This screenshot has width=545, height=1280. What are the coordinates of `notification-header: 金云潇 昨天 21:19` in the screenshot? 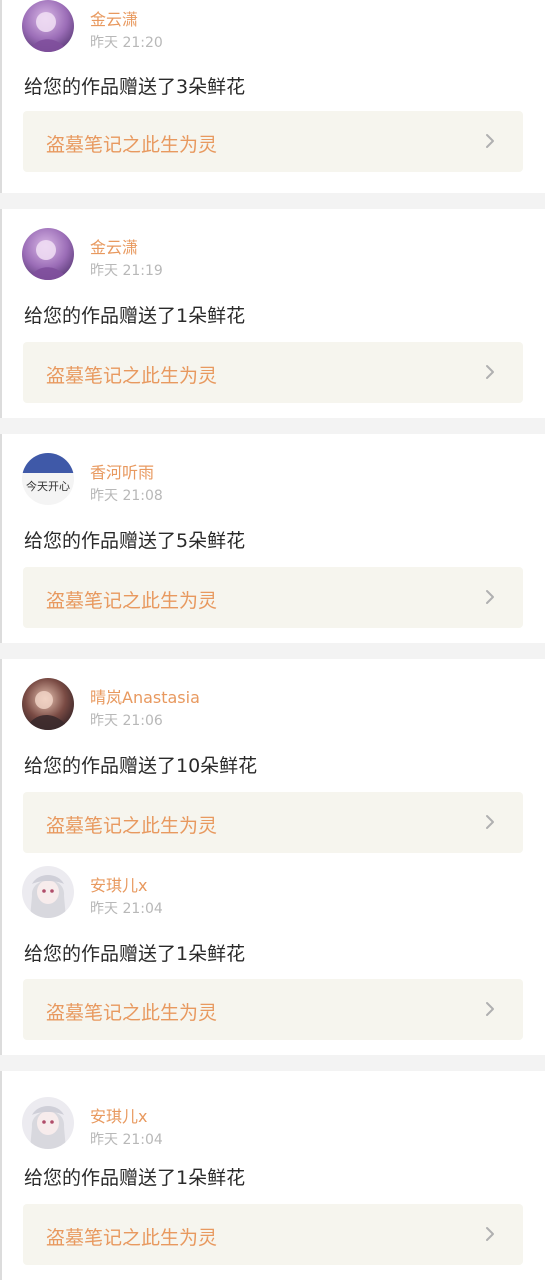 It's located at (272, 252).